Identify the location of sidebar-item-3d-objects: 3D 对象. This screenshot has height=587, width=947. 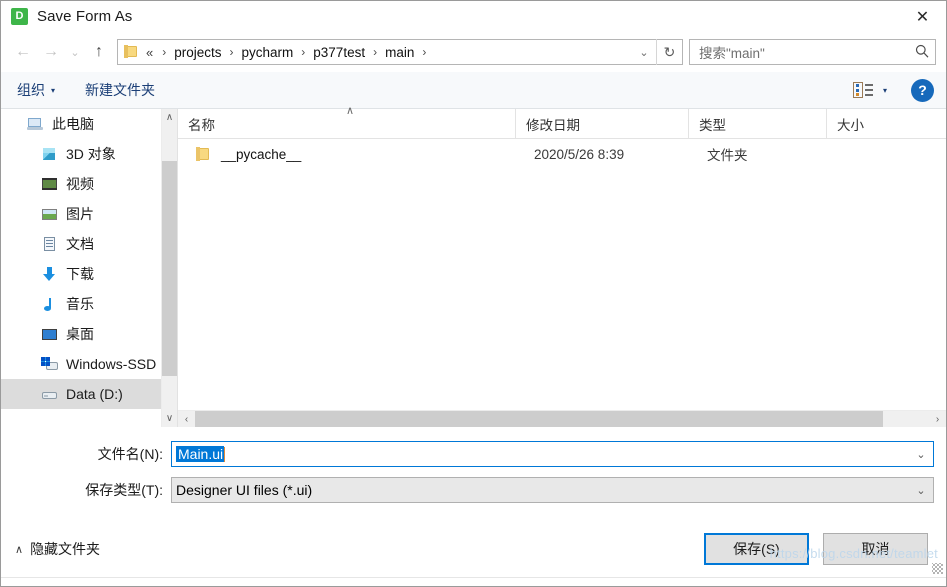
(89, 154).